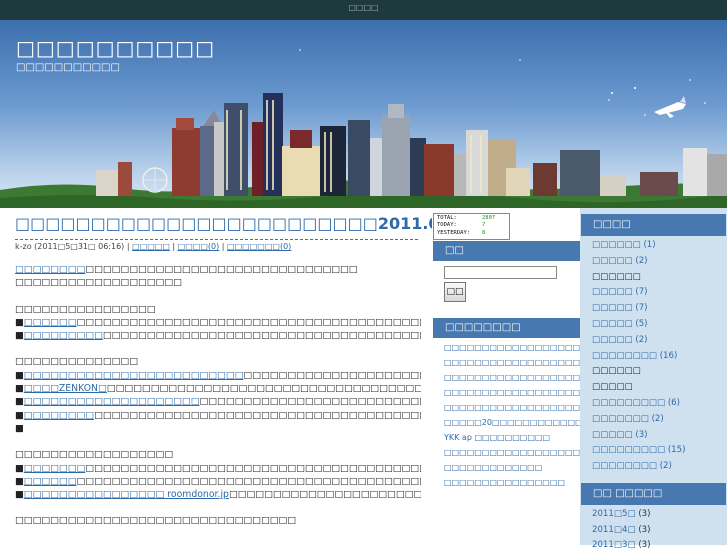 Image resolution: width=727 pixels, height=554 pixels. I want to click on recent-post-link: □□□□□□□□□□□□□□□□□□□□□□□□□2011.05.26□□, so click(569, 408).